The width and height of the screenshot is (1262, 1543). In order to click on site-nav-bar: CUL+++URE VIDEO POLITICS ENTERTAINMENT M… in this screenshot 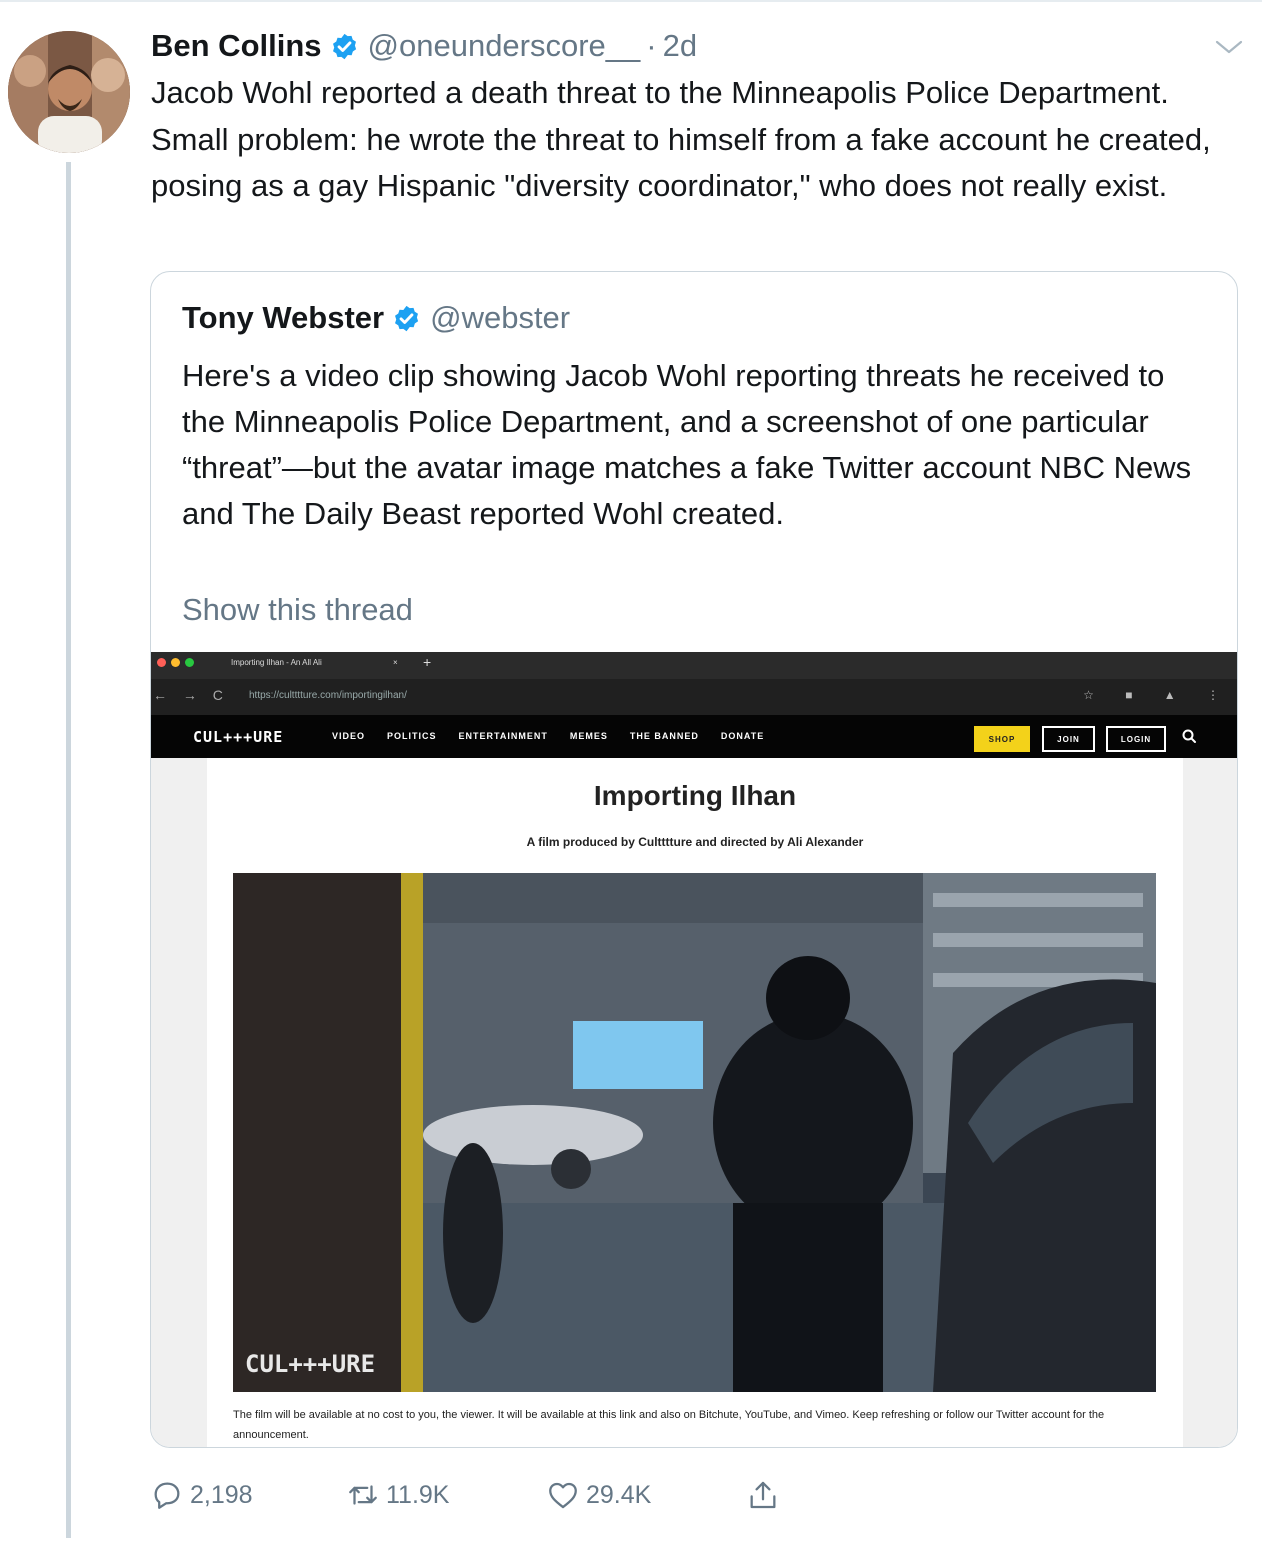, I will do `click(694, 736)`.